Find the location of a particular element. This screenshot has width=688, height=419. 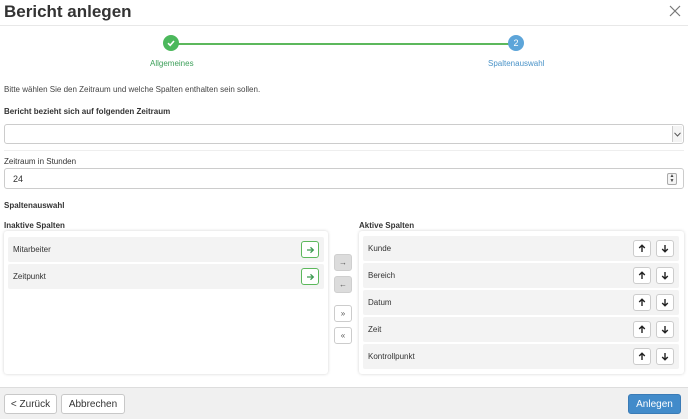

move-all-right-button: » is located at coordinates (343, 313).